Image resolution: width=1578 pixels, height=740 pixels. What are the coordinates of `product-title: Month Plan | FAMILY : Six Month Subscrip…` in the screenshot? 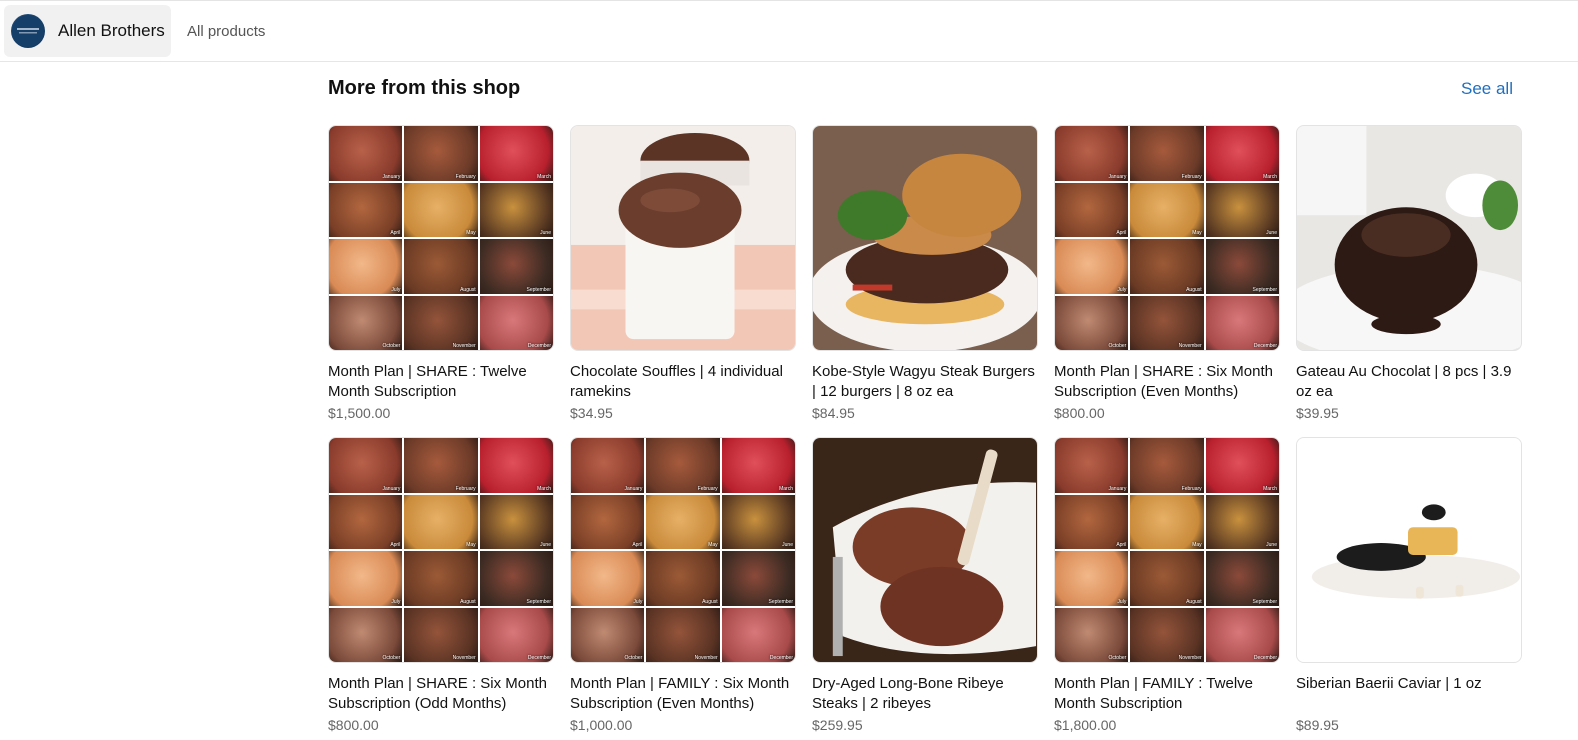 It's located at (683, 694).